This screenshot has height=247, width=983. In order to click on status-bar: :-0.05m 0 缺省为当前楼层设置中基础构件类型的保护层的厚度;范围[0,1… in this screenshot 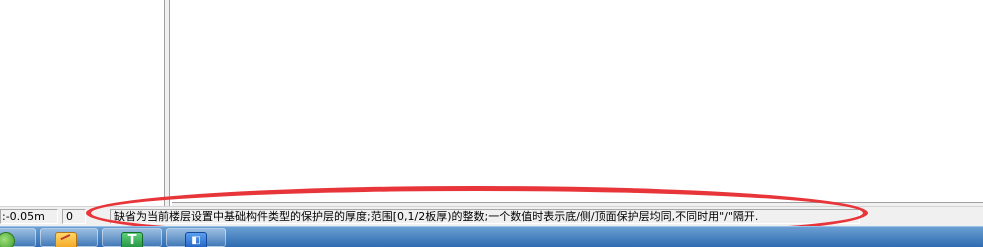, I will do `click(491, 216)`.